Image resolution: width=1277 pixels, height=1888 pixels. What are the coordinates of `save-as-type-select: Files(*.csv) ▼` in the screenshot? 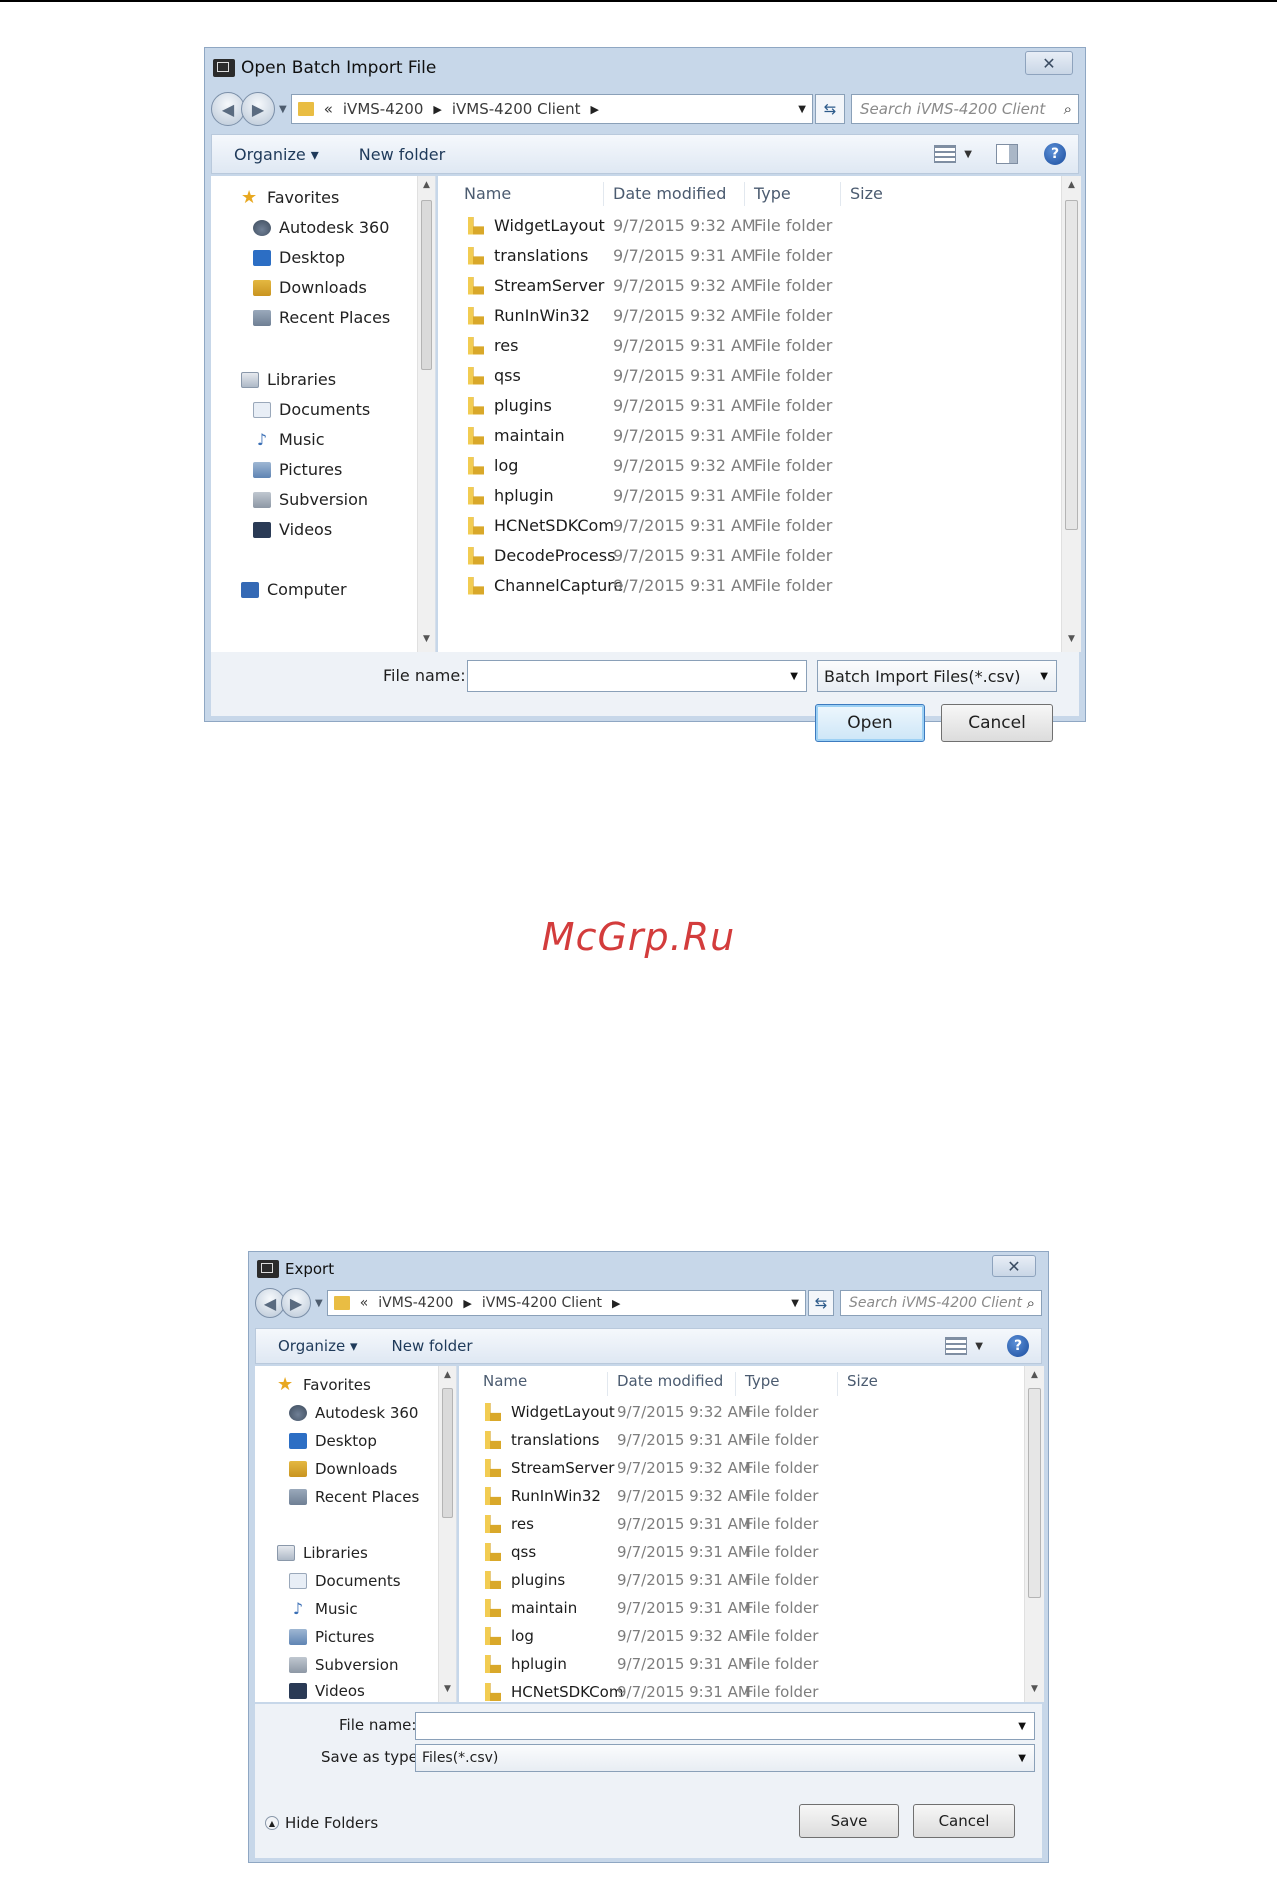 It's located at (725, 1758).